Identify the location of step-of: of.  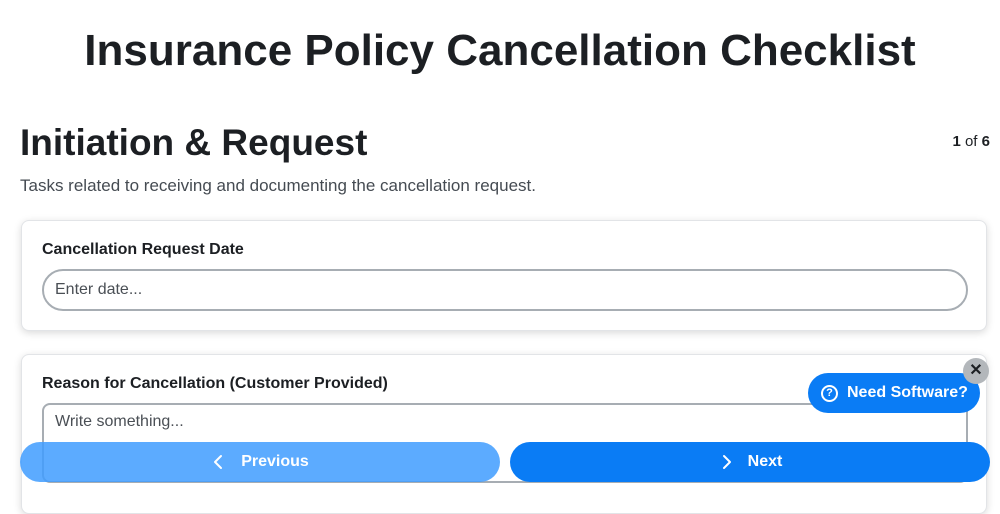
(971, 141).